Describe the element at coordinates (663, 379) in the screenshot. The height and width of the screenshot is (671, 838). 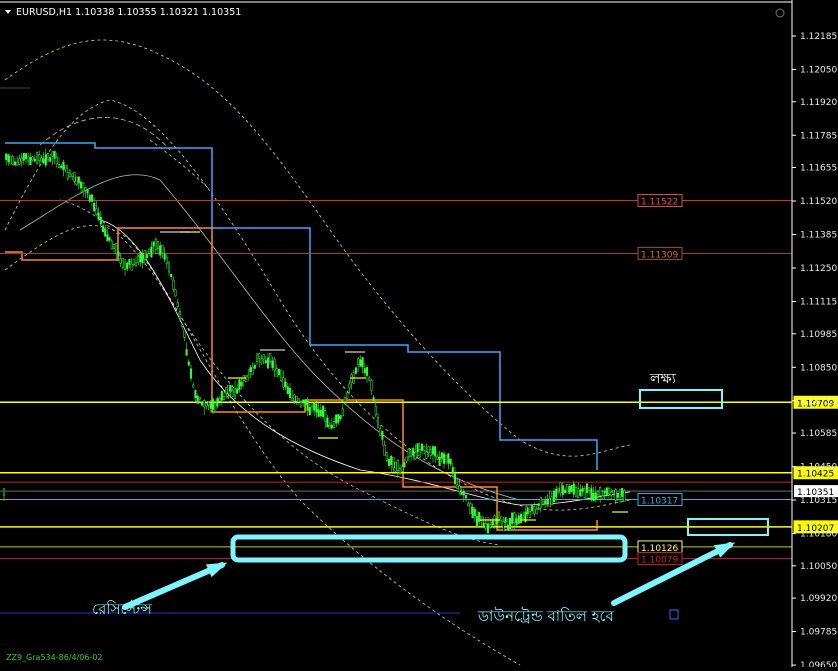
I see `target-label: লক্ষ্য` at that location.